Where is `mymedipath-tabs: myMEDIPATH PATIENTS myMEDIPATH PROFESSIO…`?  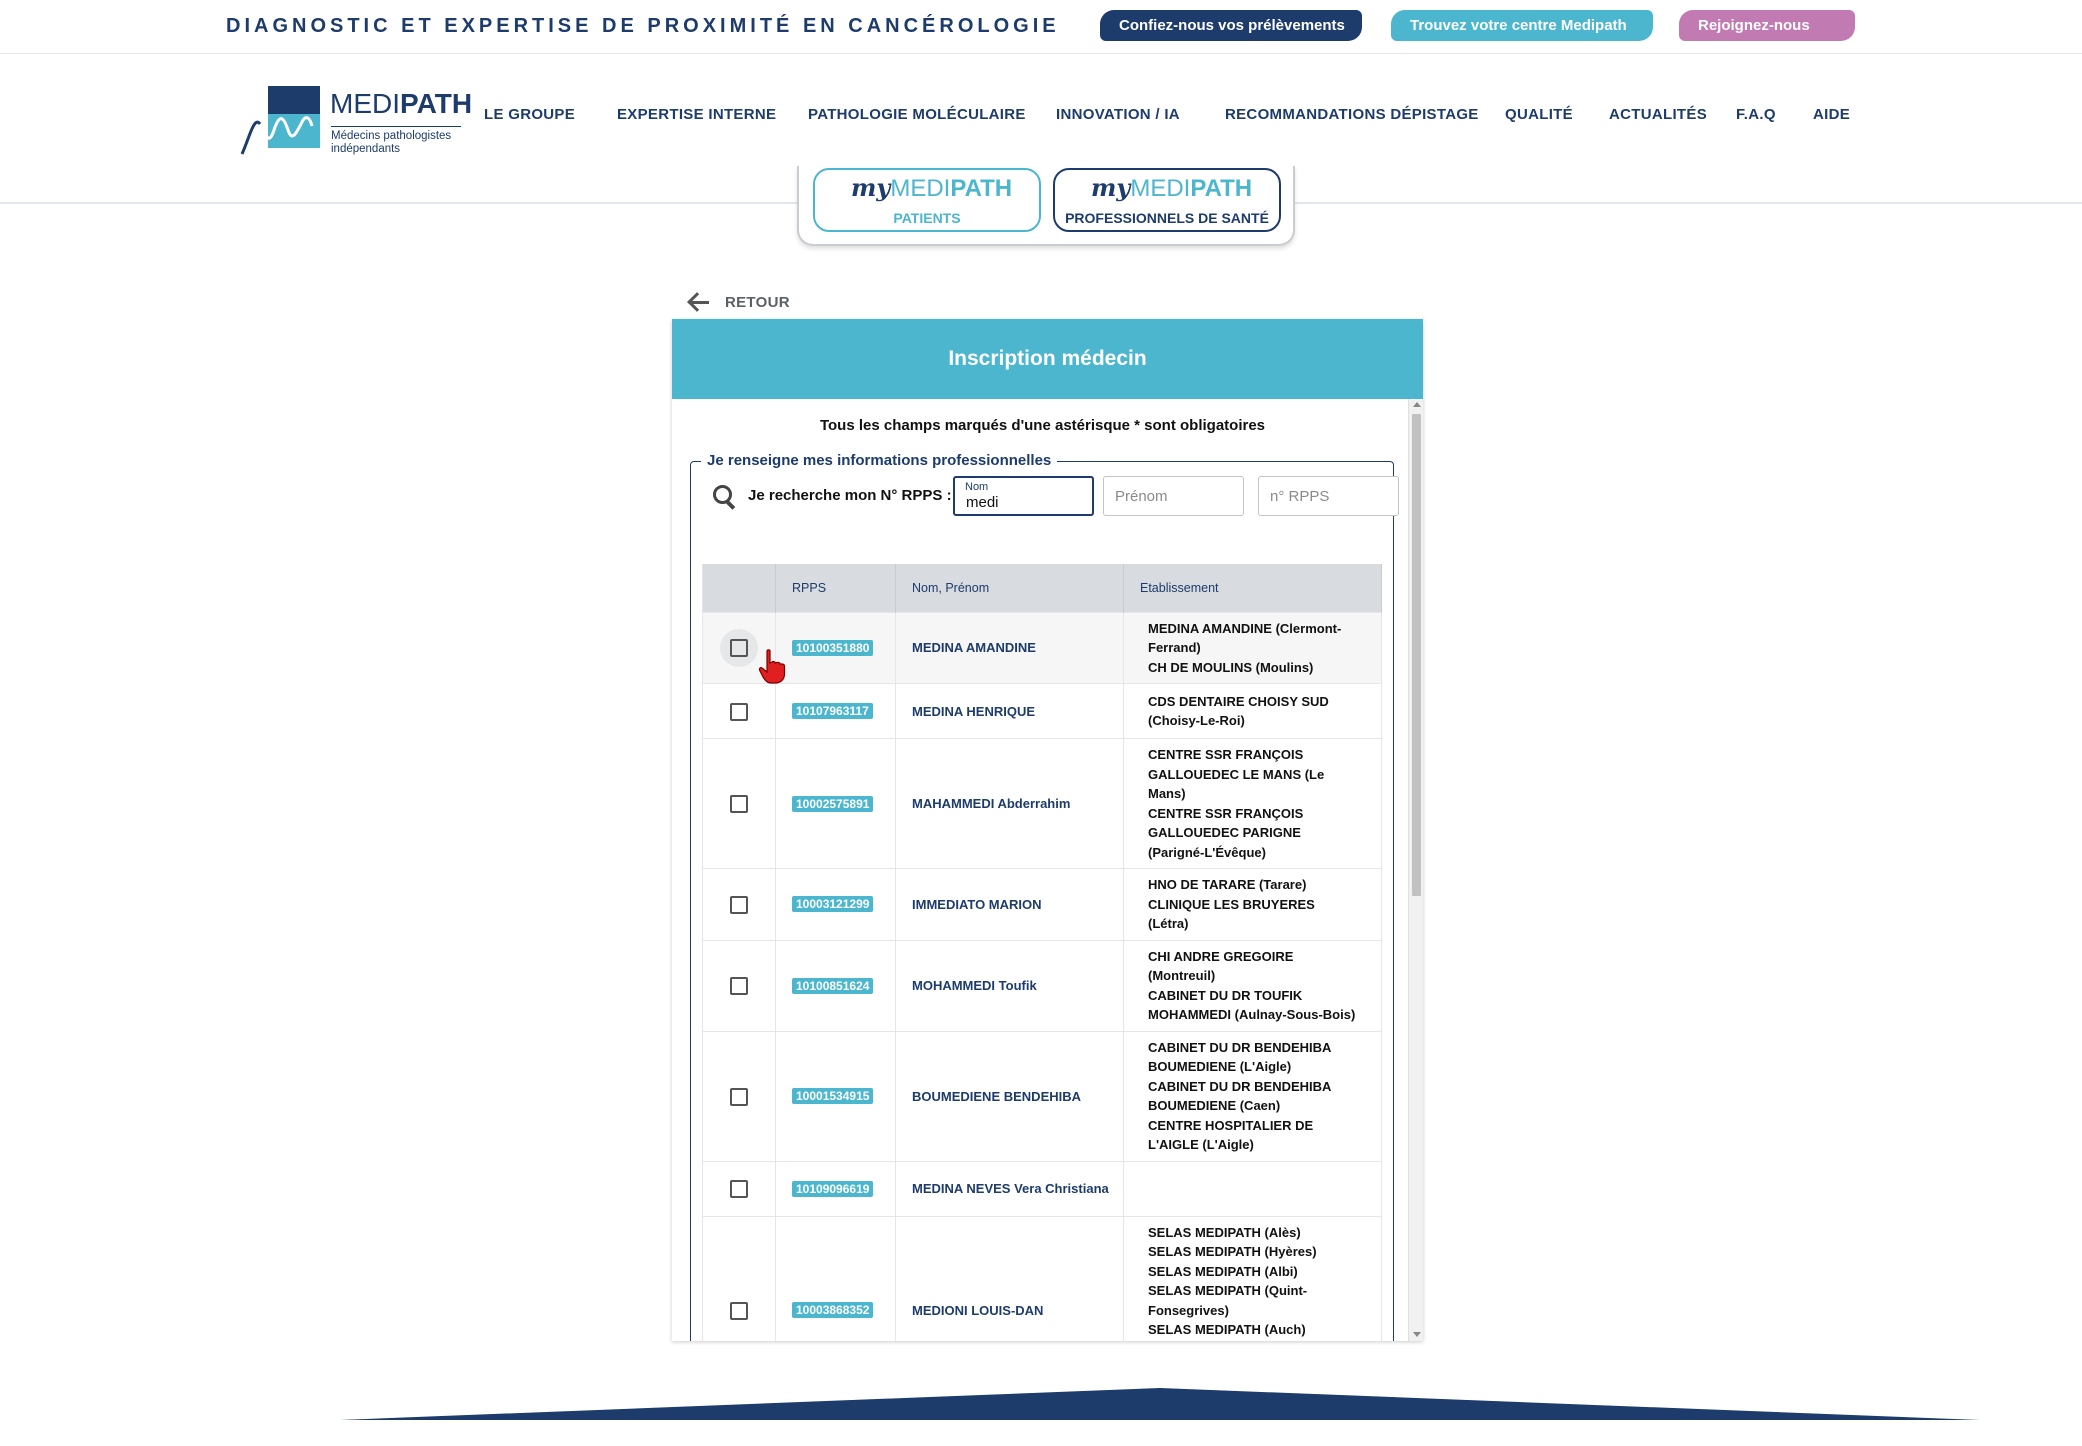
mymedipath-tabs: myMEDIPATH PATIENTS myMEDIPATH PROFESSIO… is located at coordinates (1046, 206).